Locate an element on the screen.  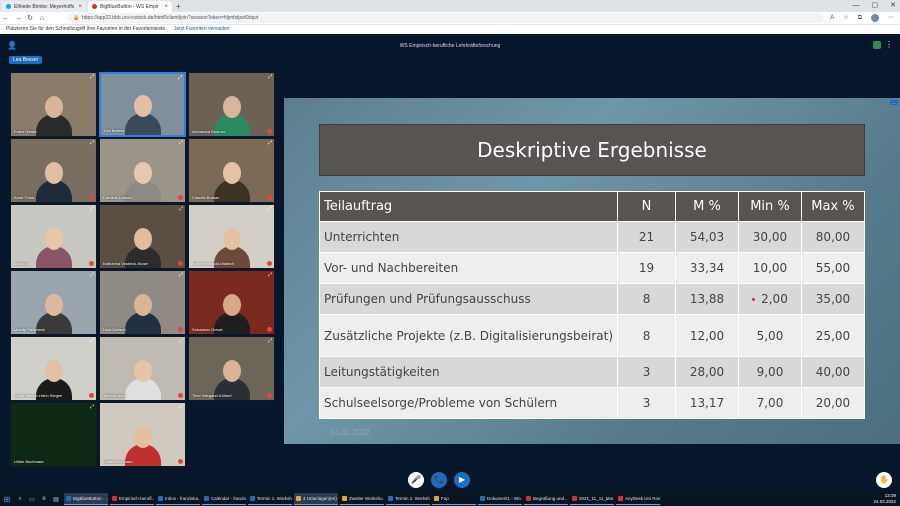
minimize-icon: — is located at coordinates (856, 5).